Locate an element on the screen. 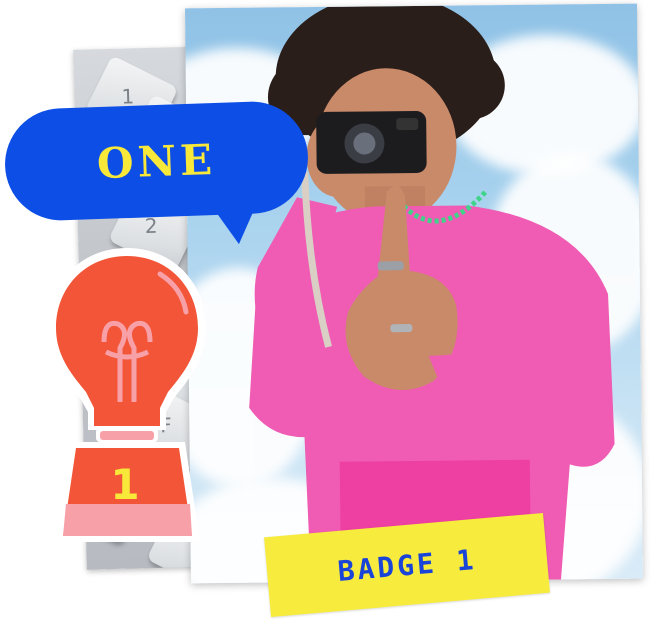  lightbulb-icon is located at coordinates (127, 395).